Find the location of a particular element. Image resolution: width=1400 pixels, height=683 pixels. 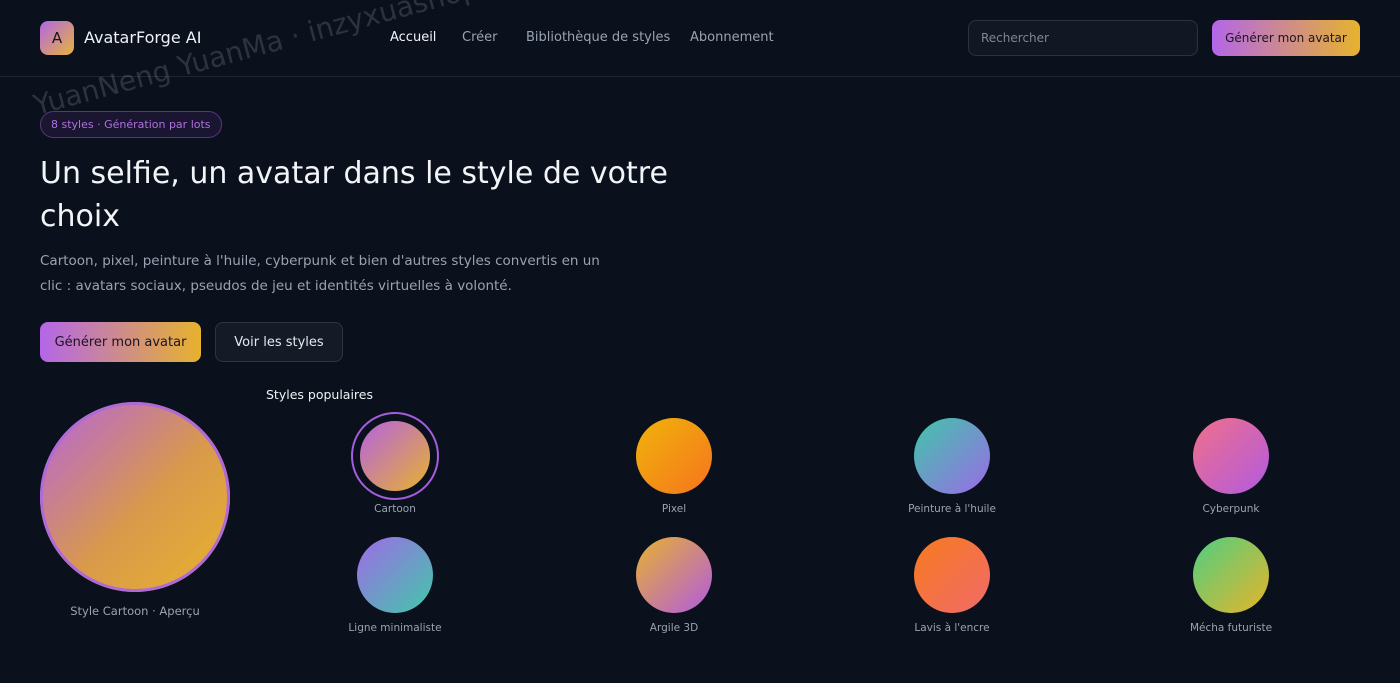

popular-styles-title: Styles populaires is located at coordinates (319, 394).